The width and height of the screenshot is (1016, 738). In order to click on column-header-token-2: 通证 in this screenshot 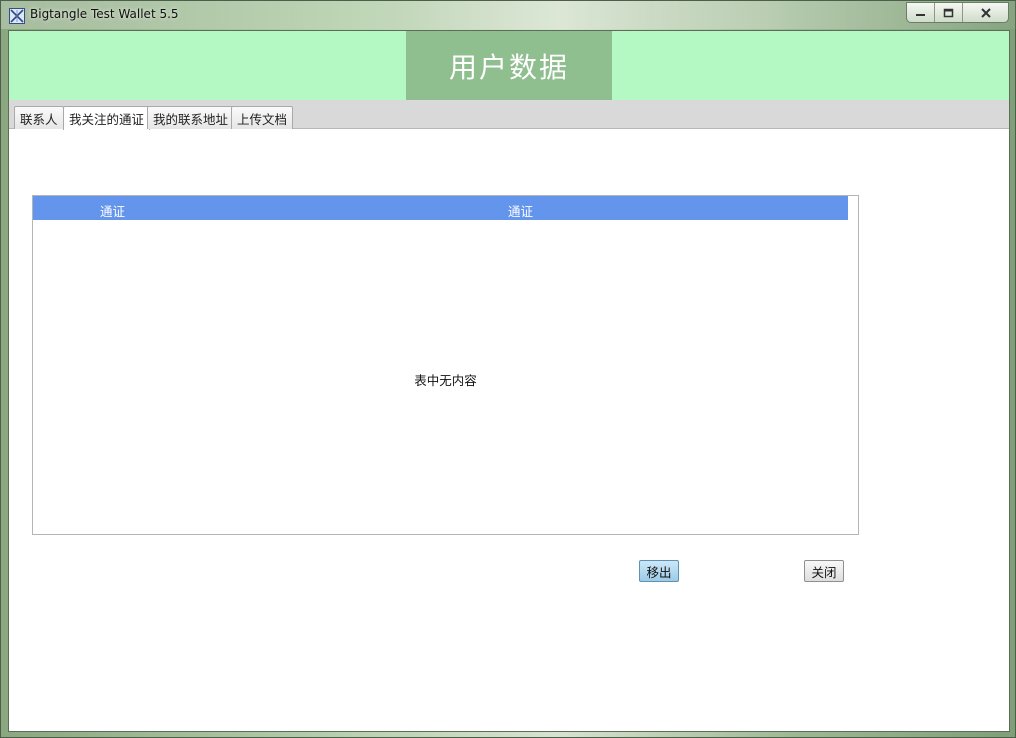, I will do `click(520, 210)`.